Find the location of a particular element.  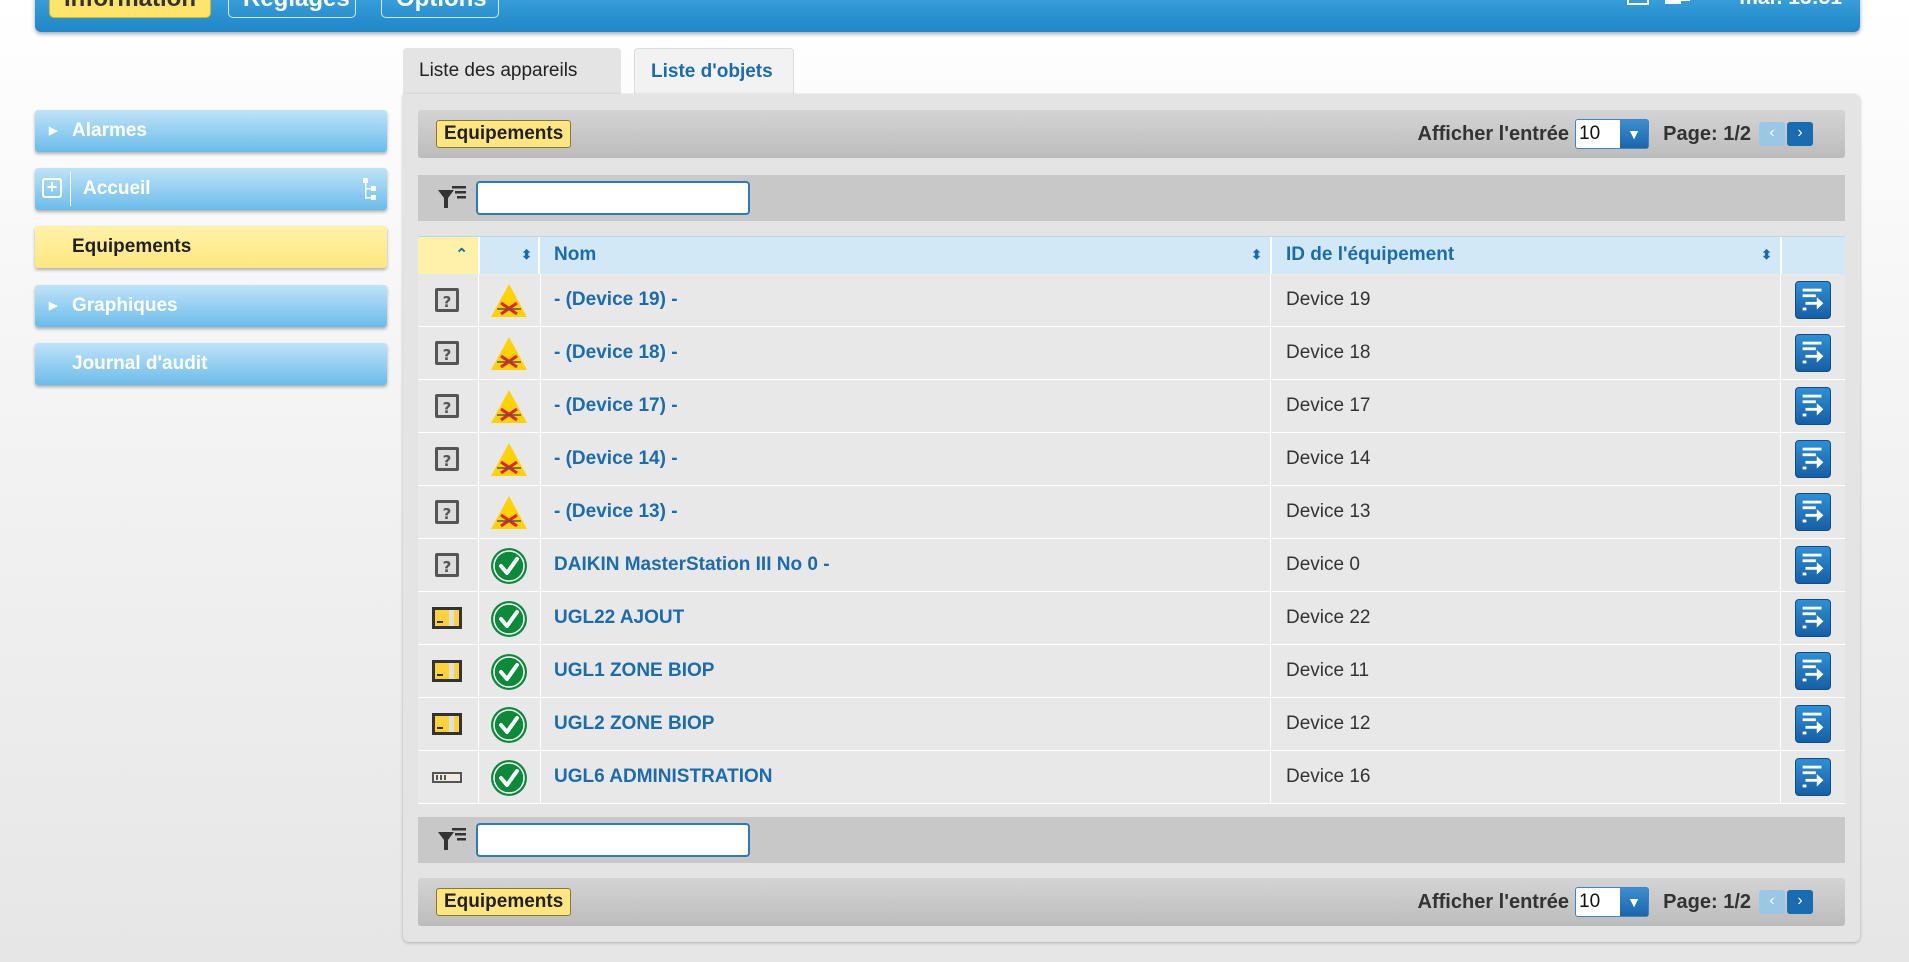

sidebar-item-journal-audit: Journal d'audit is located at coordinates (211, 364).